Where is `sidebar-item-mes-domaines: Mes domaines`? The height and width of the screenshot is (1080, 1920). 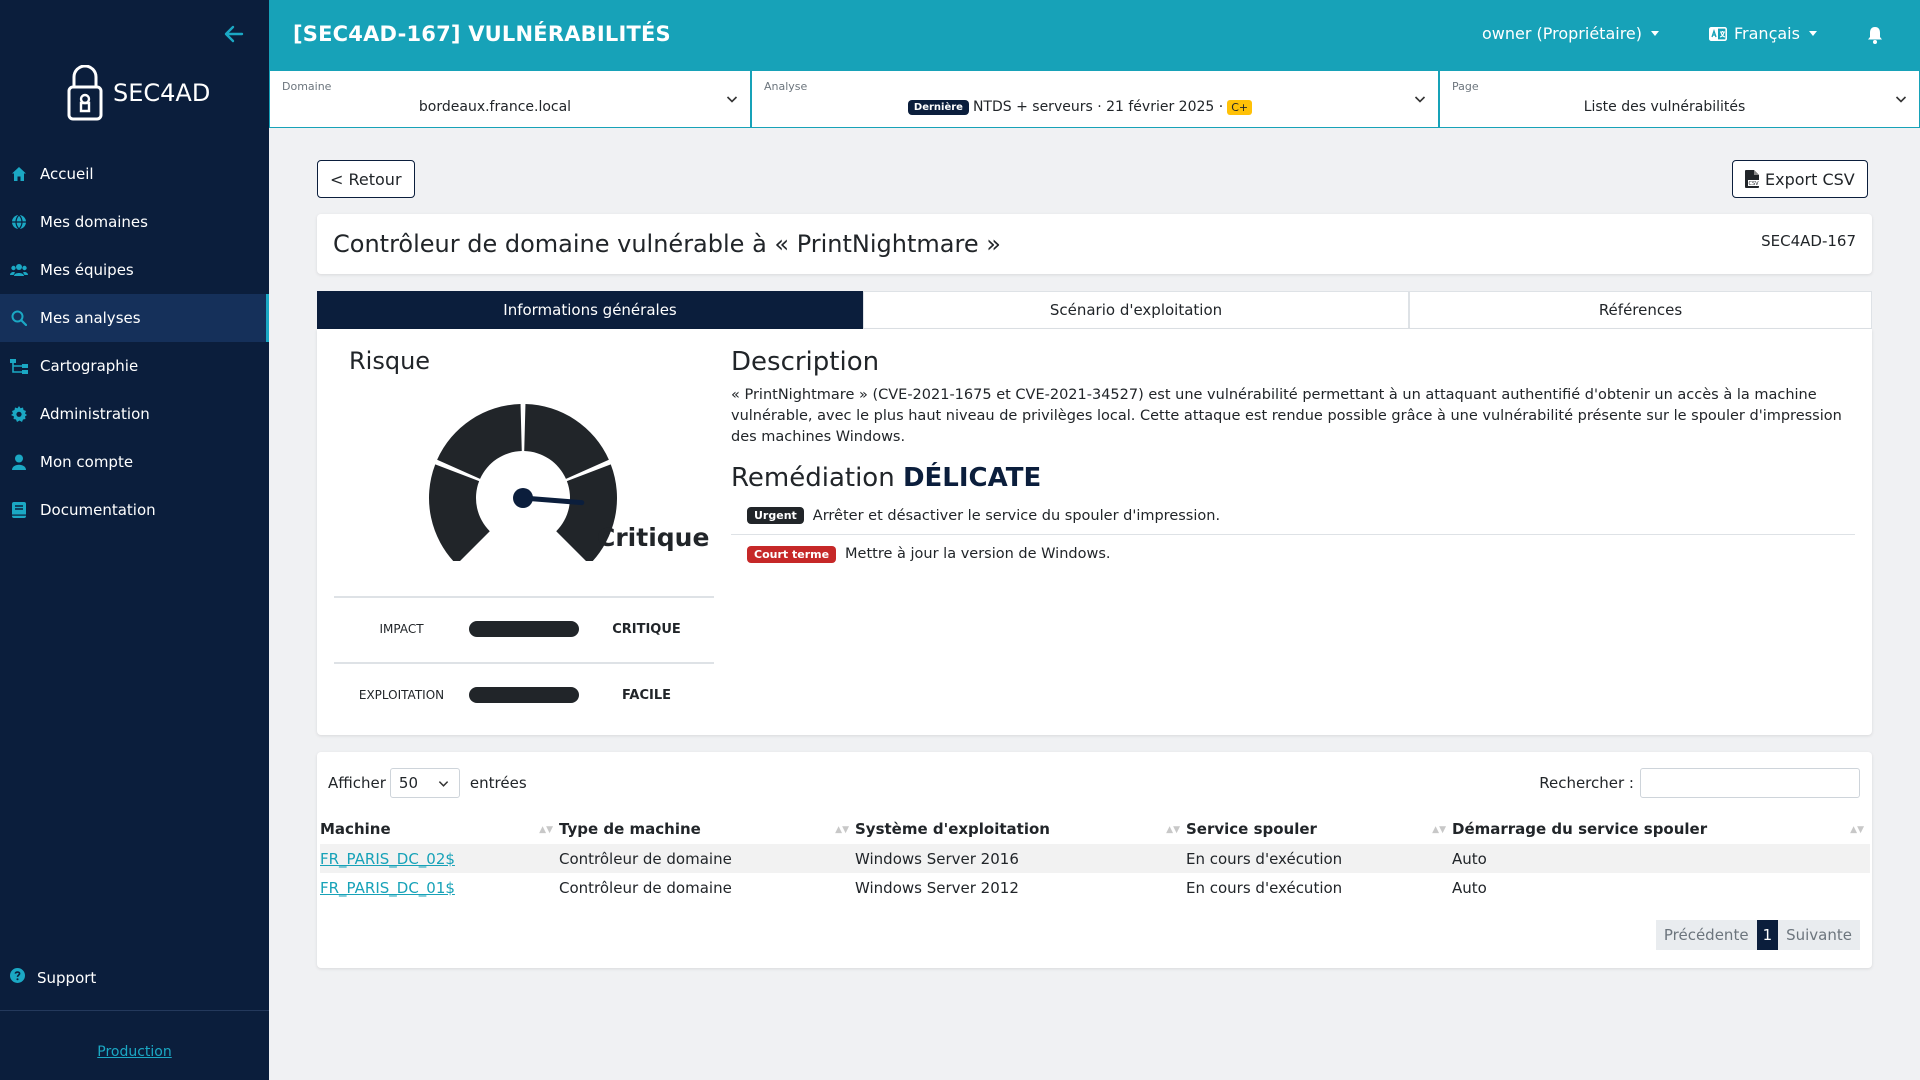
sidebar-item-mes-domaines: Mes domaines is located at coordinates (134, 222).